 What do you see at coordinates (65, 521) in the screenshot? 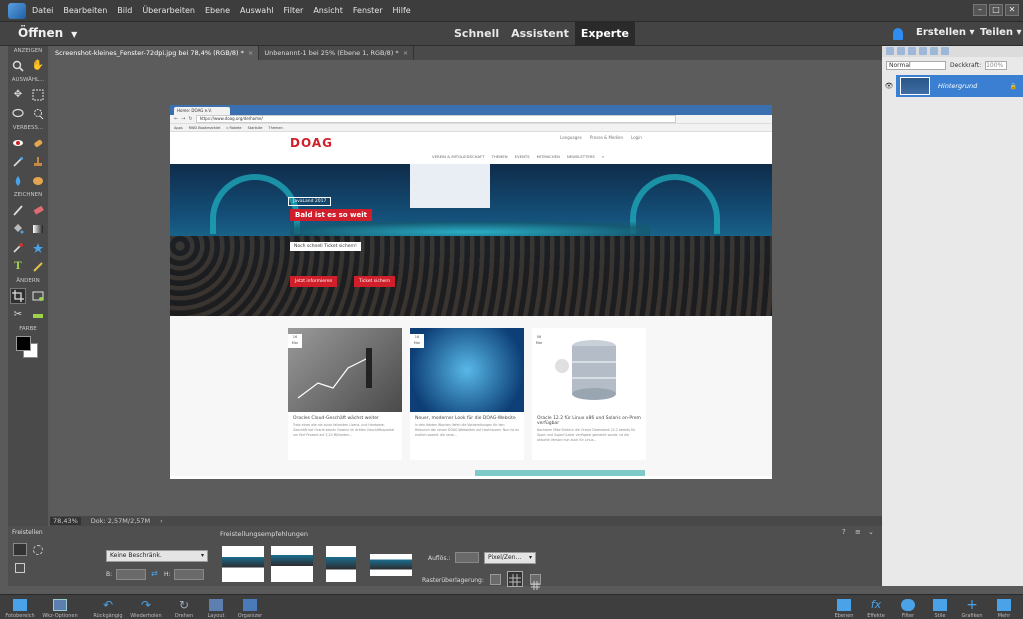
I see `zoom-value: 78,43%` at bounding box center [65, 521].